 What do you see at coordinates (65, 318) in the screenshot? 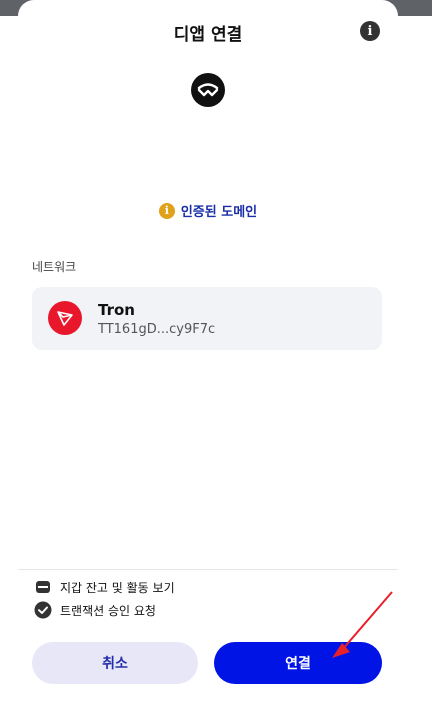
I see `tron-logo-icon` at bounding box center [65, 318].